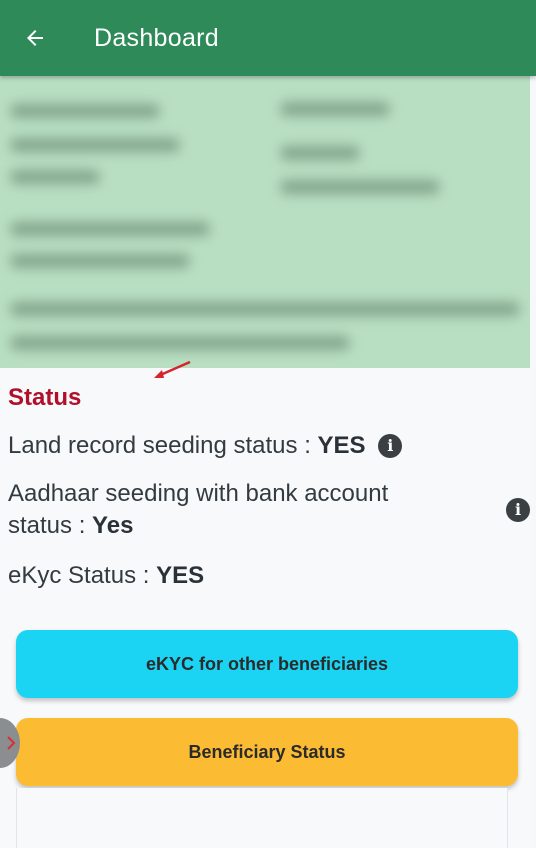 The height and width of the screenshot is (848, 536). I want to click on arrow-left-icon, so click(35, 38).